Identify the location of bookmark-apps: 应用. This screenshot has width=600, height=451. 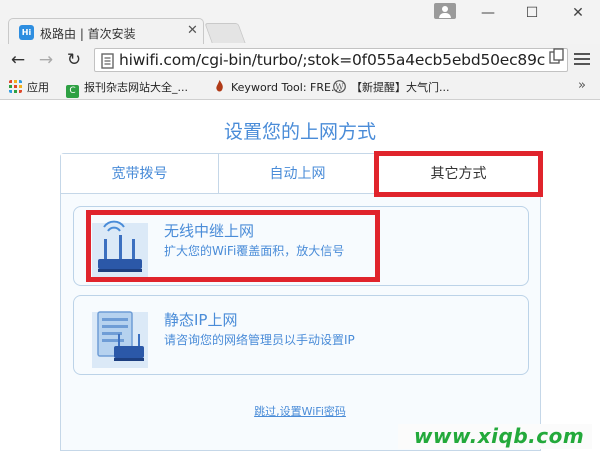
(29, 88).